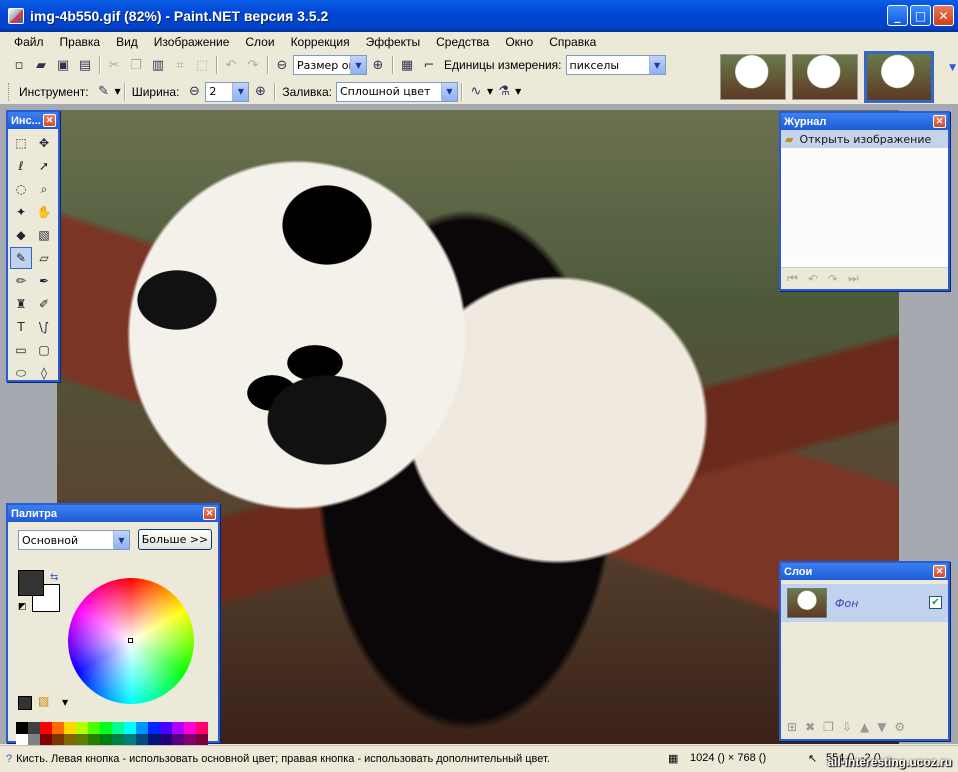  What do you see at coordinates (320, 42) in the screenshot?
I see `menu-adjustments: Коррекция` at bounding box center [320, 42].